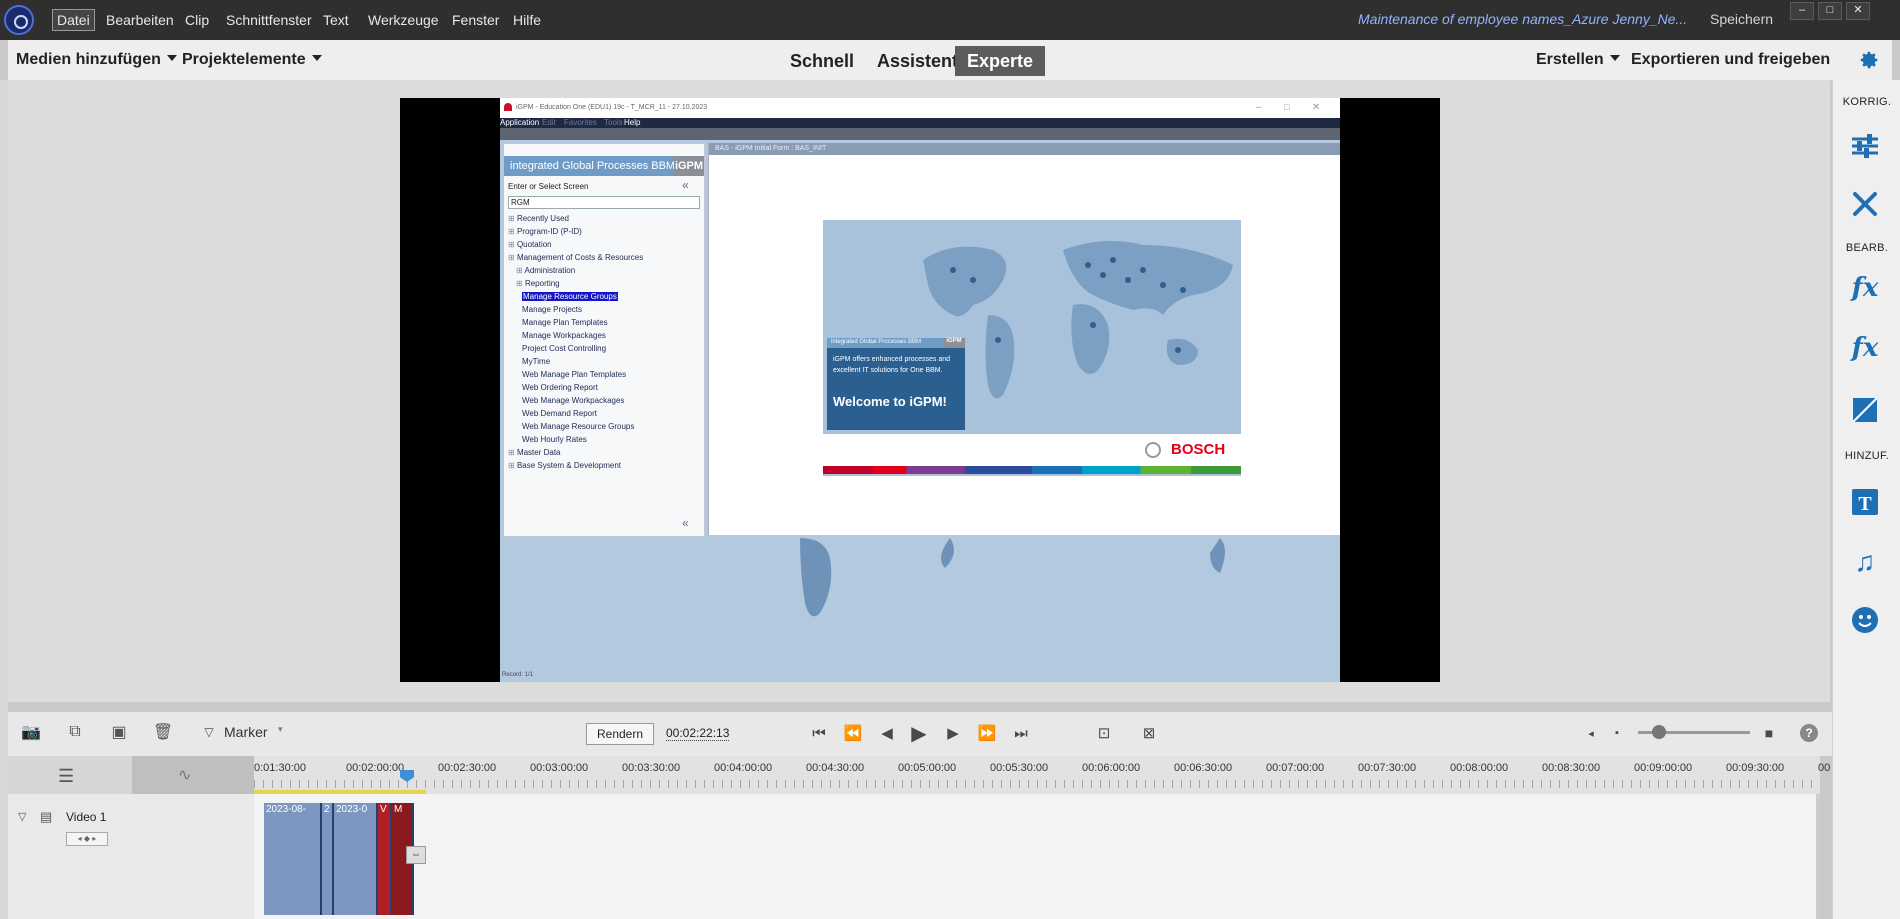  I want to click on audio-toggle: ∿, so click(193, 775).